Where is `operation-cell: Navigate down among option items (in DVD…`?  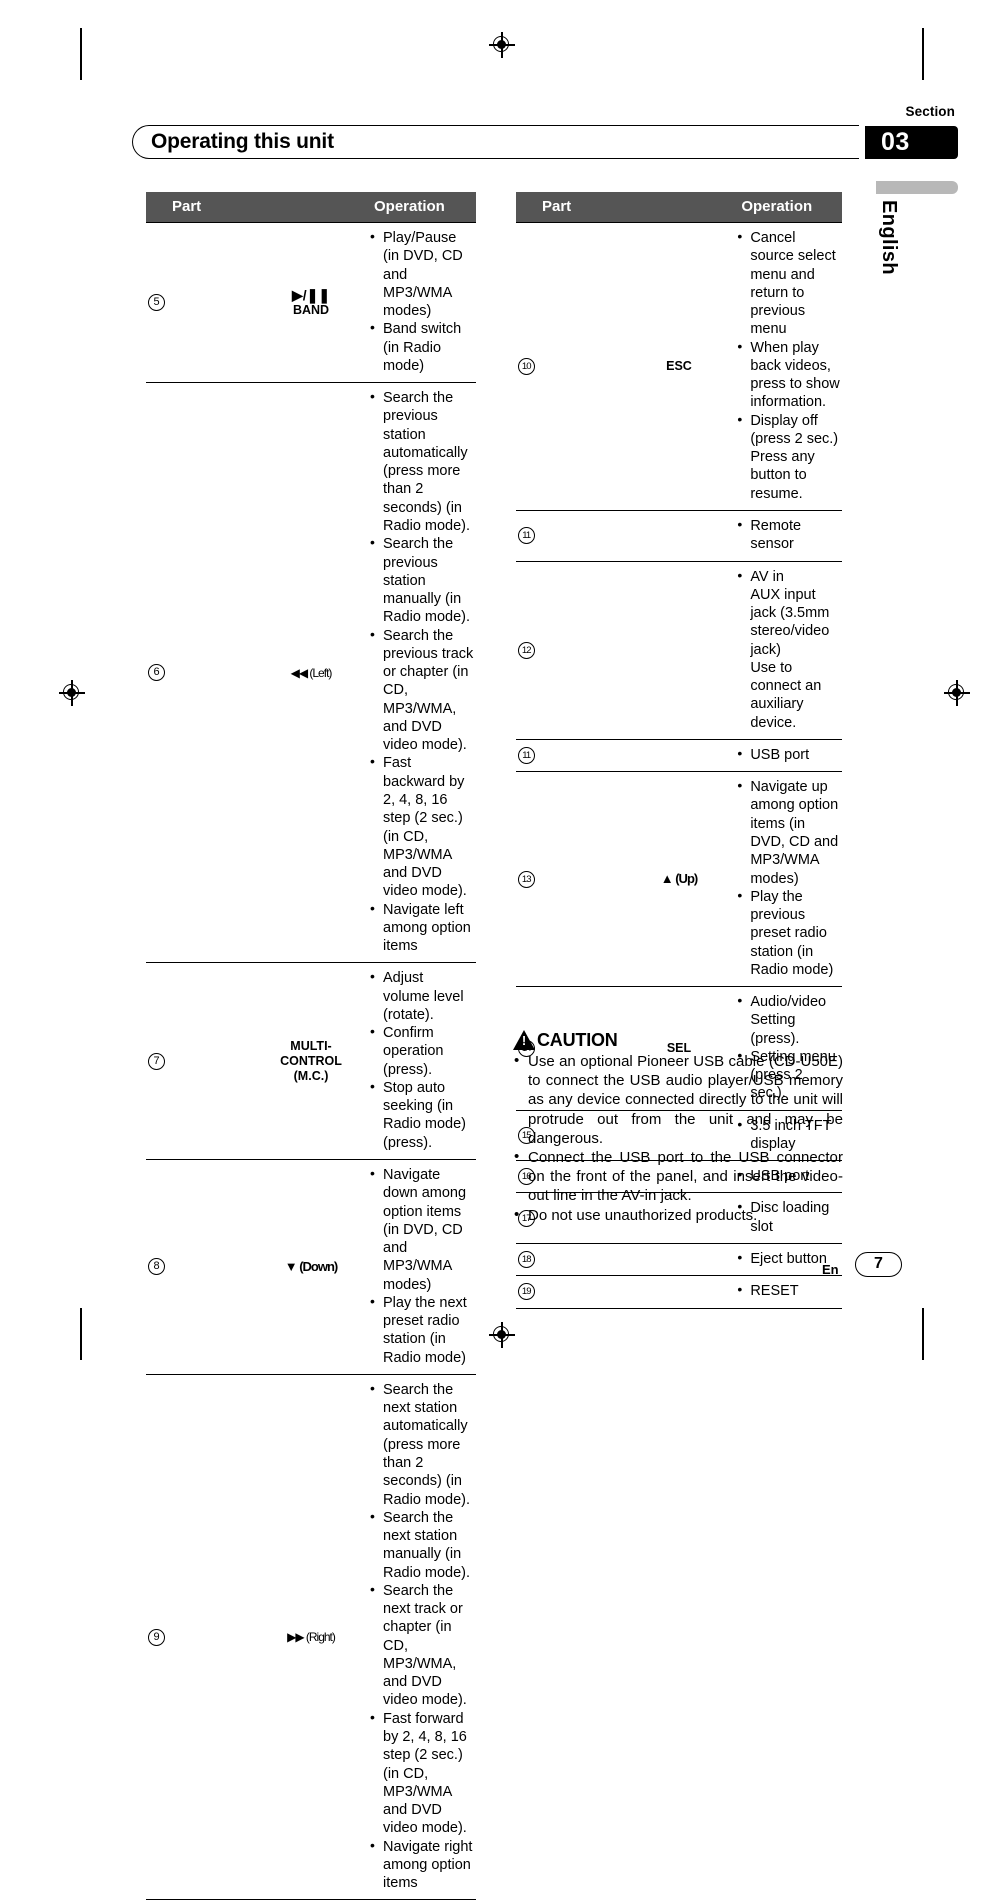 operation-cell: Navigate down among option items (in DVD… is located at coordinates (421, 1267).